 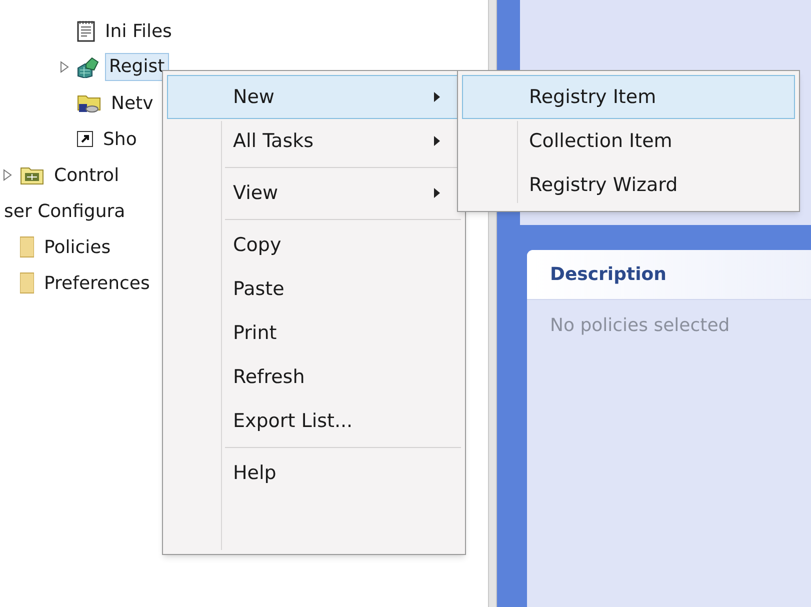 I want to click on menu-item: Paste, so click(x=314, y=289).